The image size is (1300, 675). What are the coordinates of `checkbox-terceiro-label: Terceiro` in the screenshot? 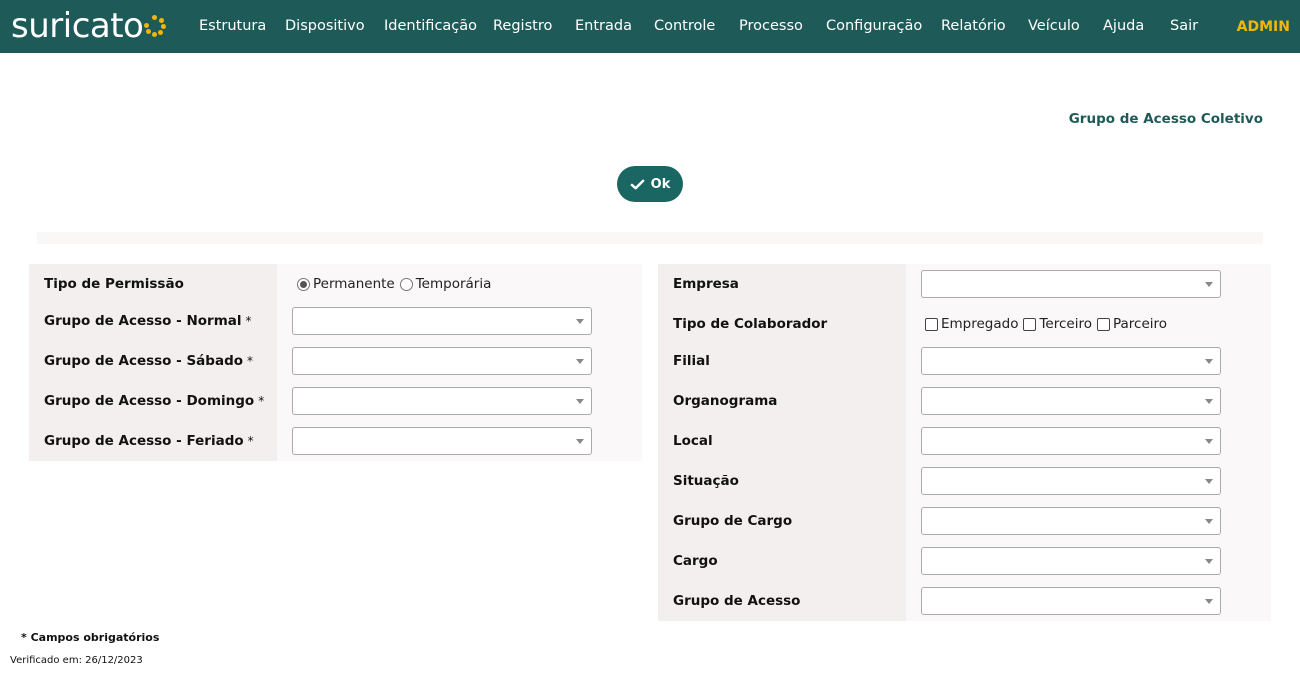 It's located at (1065, 324).